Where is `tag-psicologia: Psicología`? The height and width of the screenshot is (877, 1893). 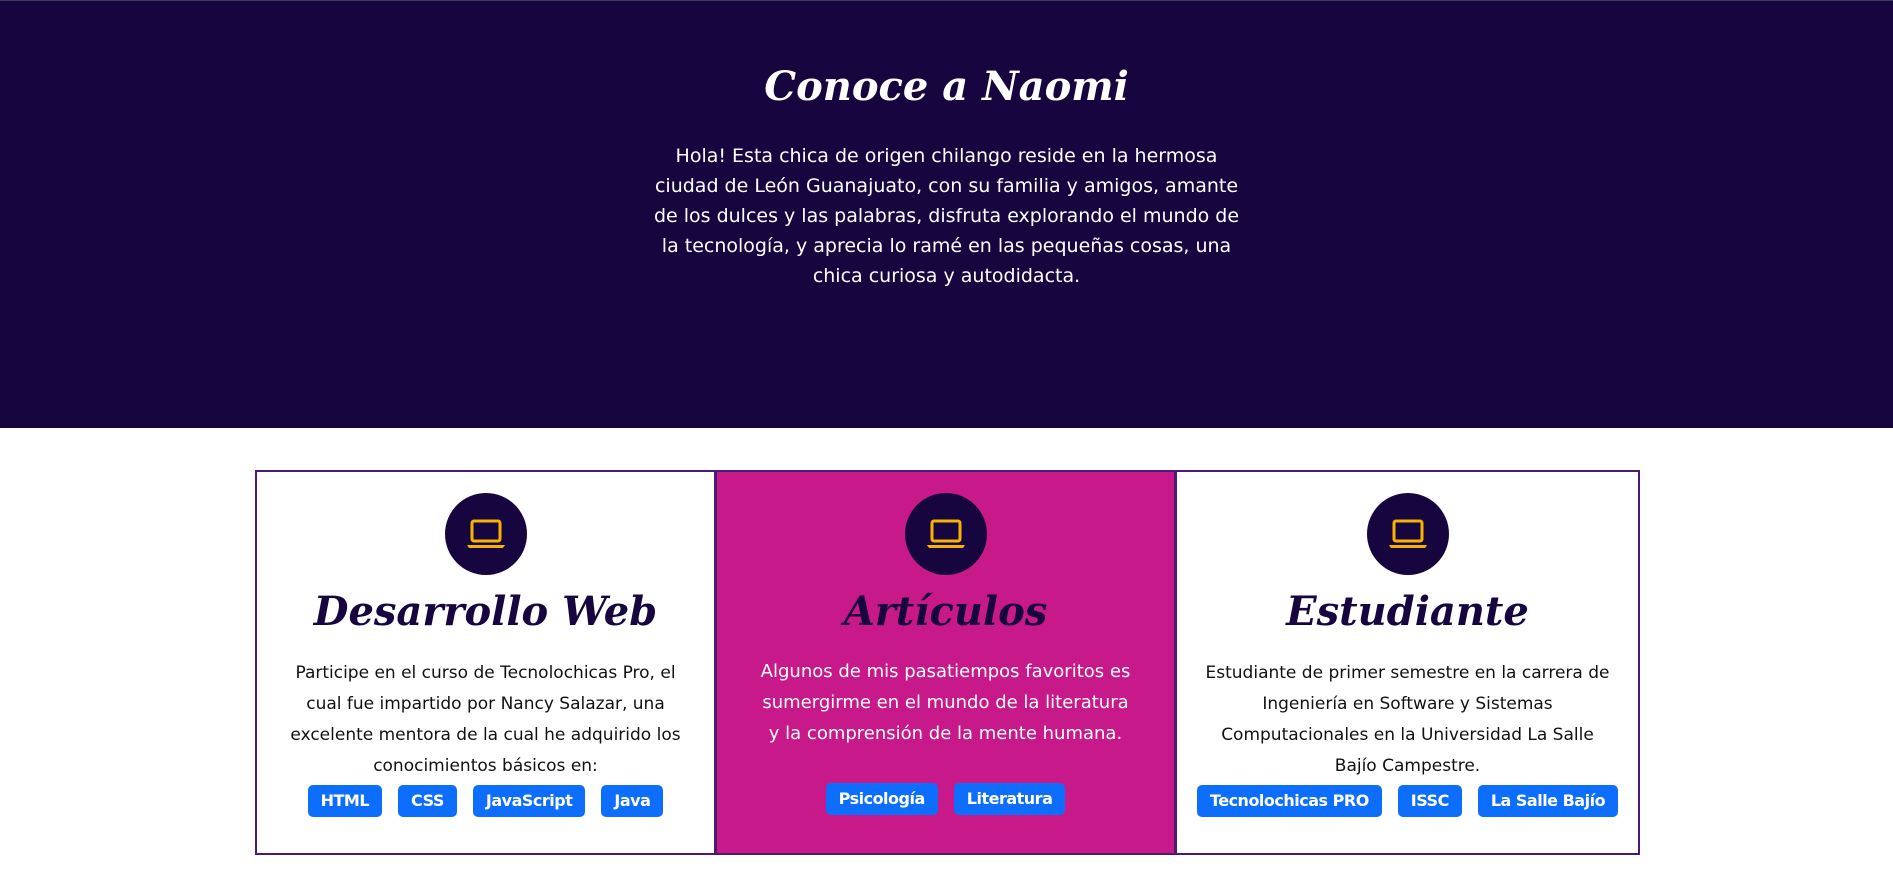 tag-psicologia: Psicología is located at coordinates (881, 799).